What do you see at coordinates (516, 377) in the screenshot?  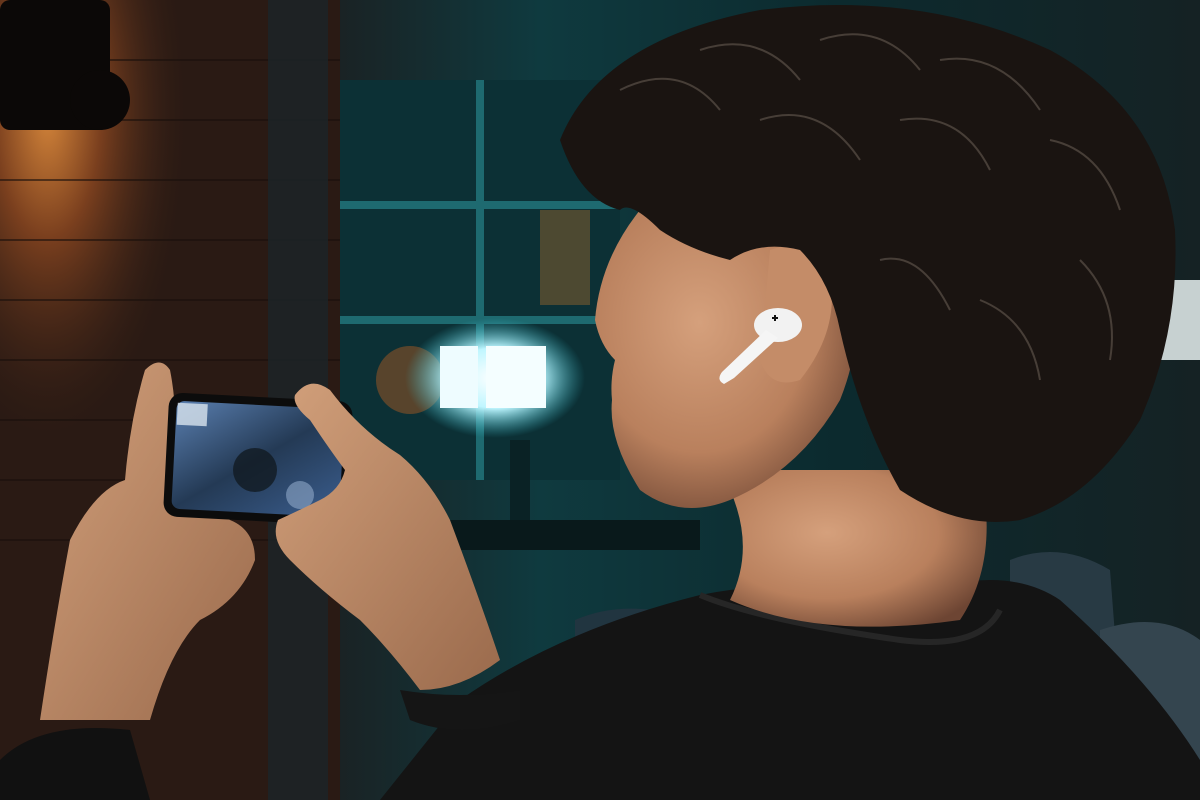 I see `window-light-right` at bounding box center [516, 377].